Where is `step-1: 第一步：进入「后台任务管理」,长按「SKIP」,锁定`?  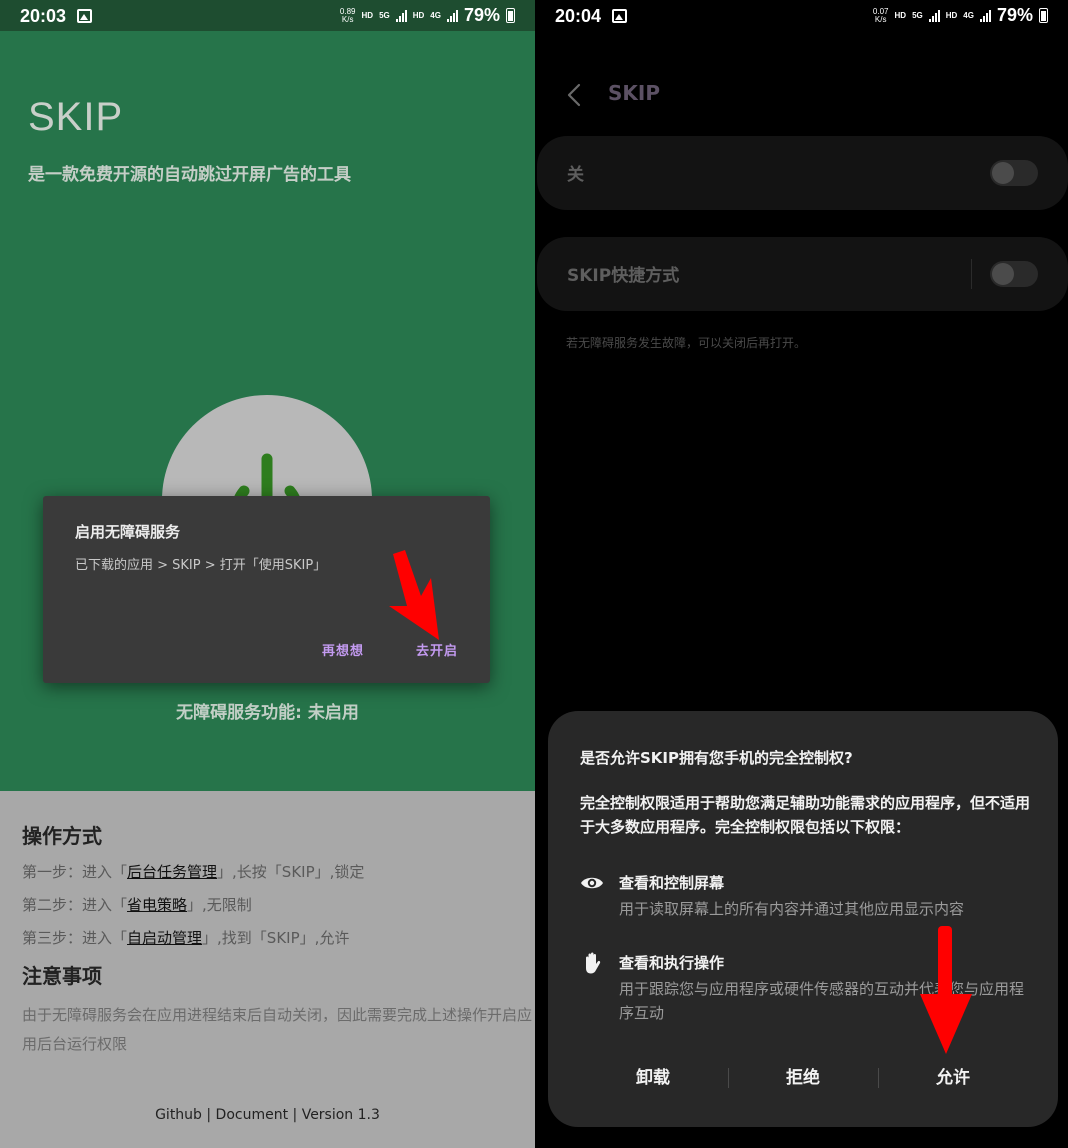
step-1: 第一步：进入「后台任务管理」,长按「SKIP」,锁定 is located at coordinates (193, 872).